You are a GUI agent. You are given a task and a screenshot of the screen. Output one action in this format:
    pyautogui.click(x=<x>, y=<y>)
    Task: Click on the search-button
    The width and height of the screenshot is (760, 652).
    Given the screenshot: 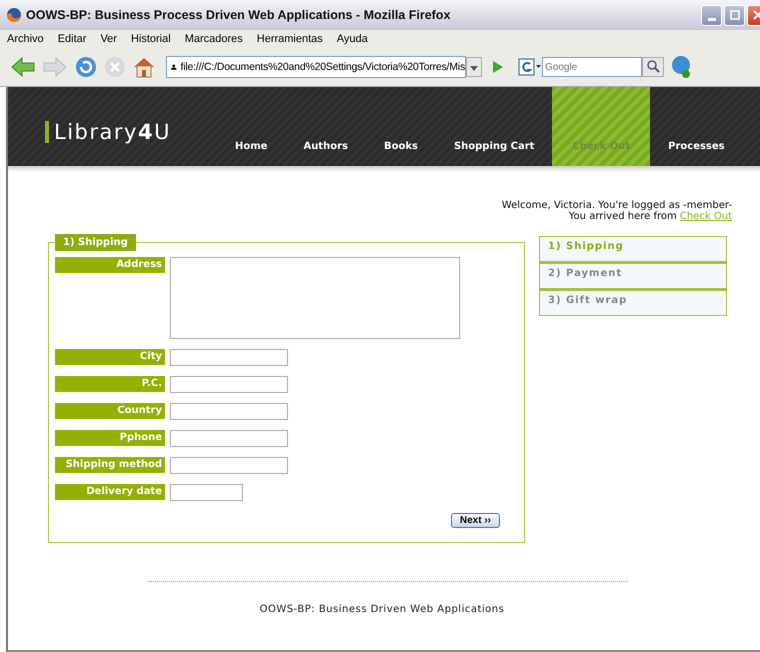 What is the action you would take?
    pyautogui.click(x=653, y=67)
    